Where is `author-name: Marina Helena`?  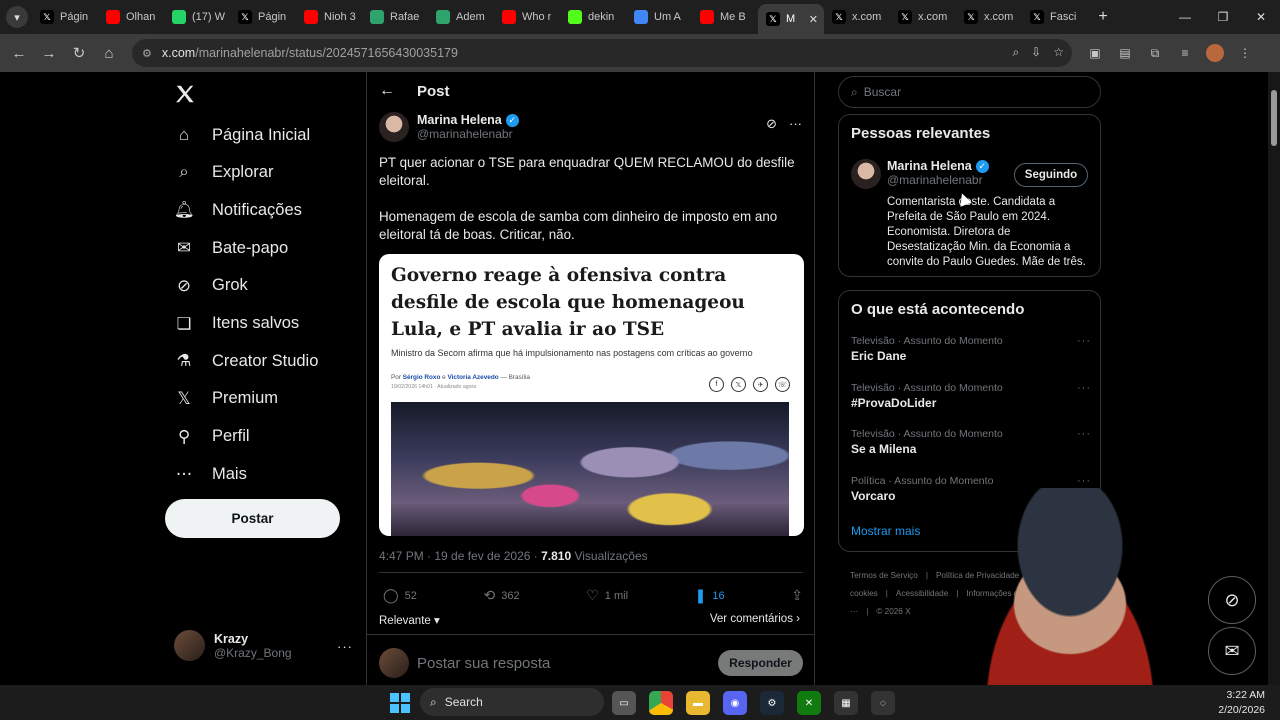 author-name: Marina Helena is located at coordinates (459, 120).